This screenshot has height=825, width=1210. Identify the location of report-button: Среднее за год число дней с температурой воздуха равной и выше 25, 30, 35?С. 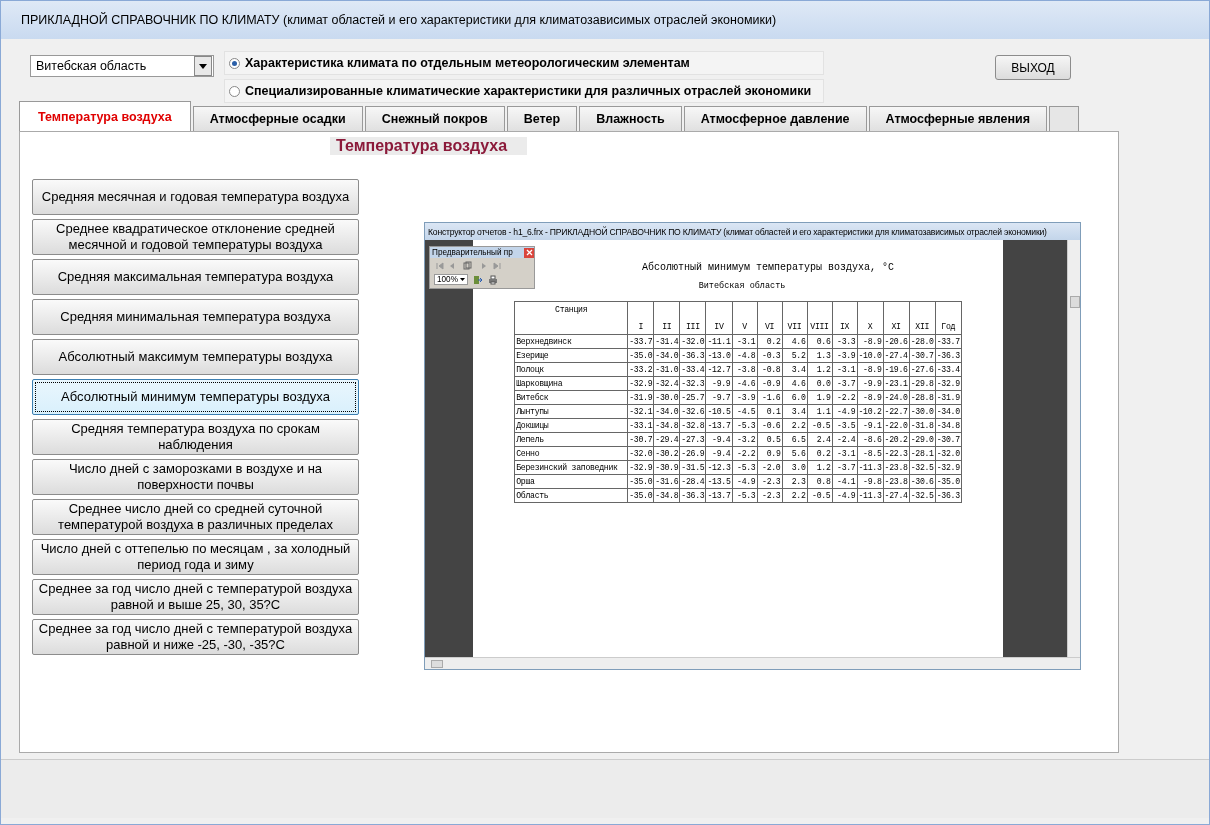
(195, 597).